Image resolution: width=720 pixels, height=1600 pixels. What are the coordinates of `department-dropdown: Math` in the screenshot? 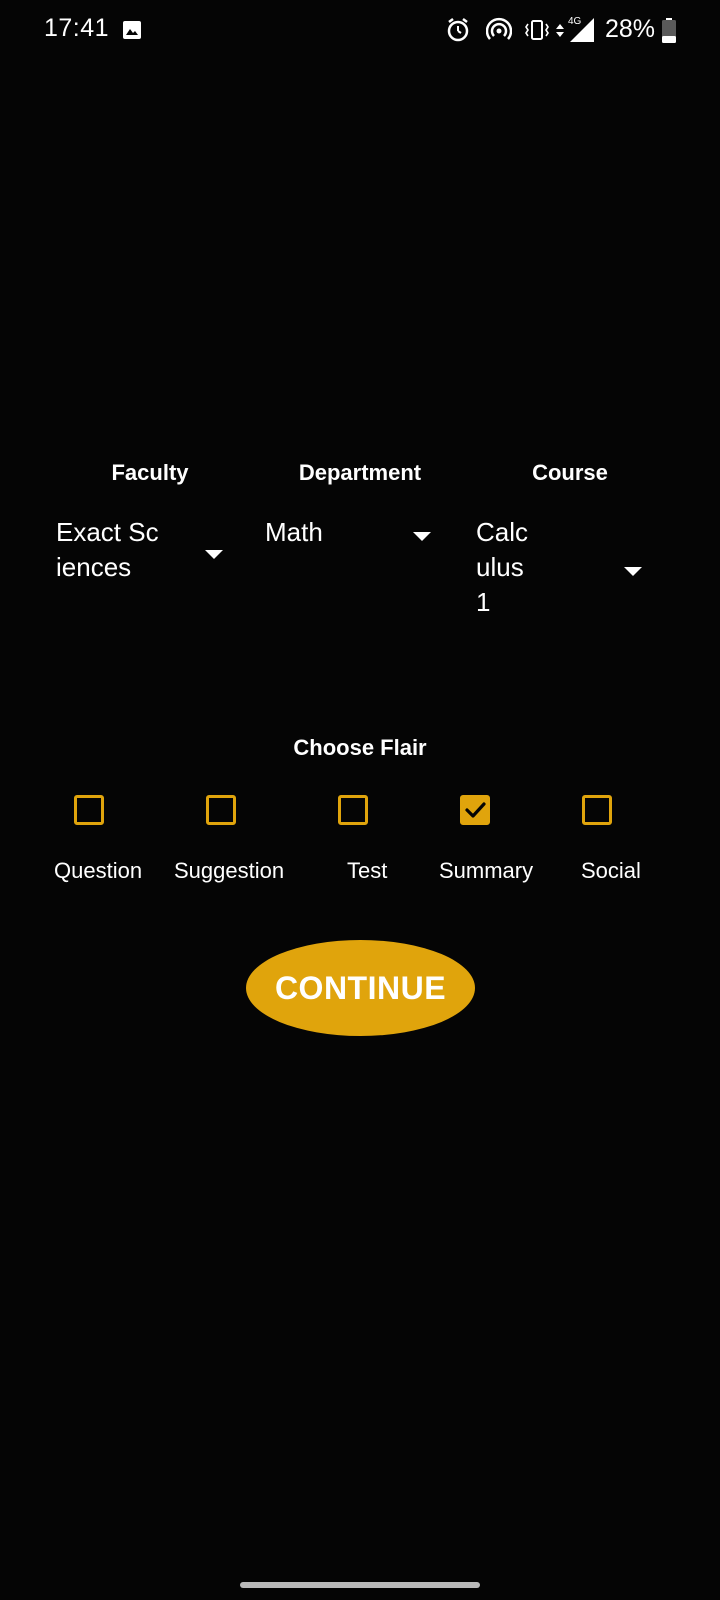 It's located at (355, 545).